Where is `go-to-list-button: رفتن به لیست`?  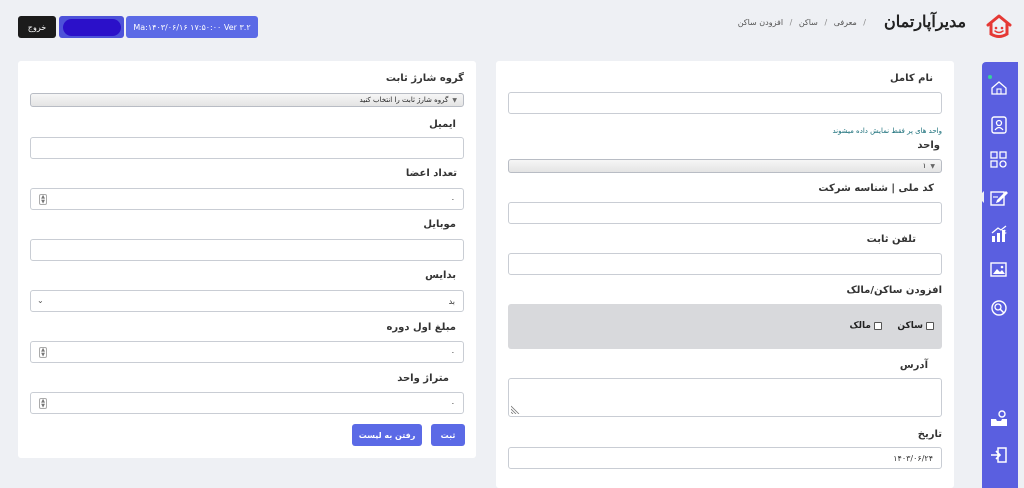 go-to-list-button: رفتن به لیست is located at coordinates (387, 435).